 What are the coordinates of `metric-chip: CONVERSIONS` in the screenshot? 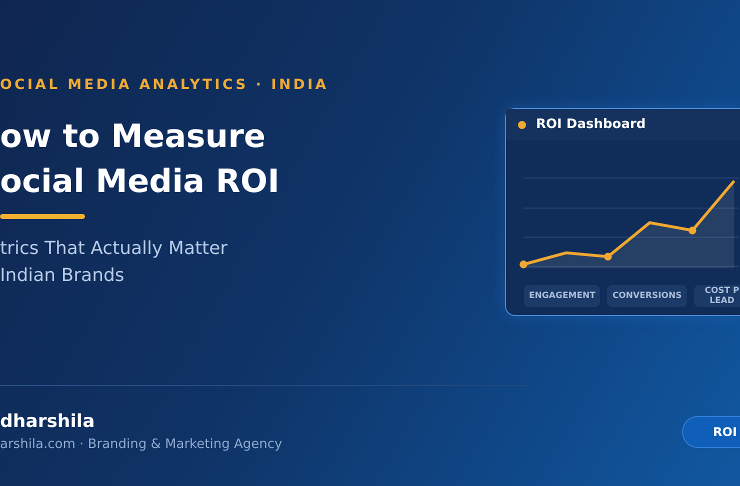 It's located at (647, 296).